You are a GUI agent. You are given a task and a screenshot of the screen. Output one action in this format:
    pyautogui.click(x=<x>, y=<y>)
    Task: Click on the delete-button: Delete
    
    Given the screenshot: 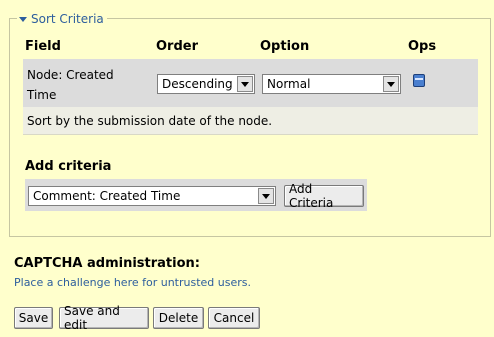 What is the action you would take?
    pyautogui.click(x=178, y=318)
    